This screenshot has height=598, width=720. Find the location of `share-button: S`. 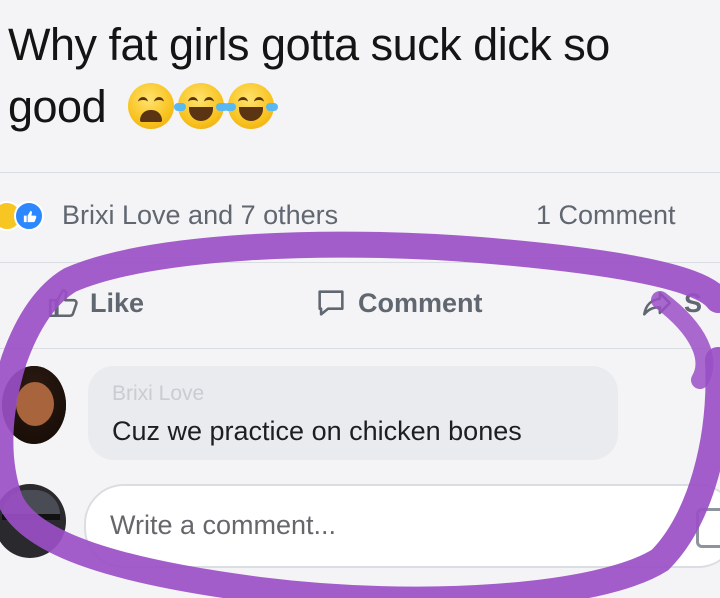

share-button: S is located at coordinates (671, 303).